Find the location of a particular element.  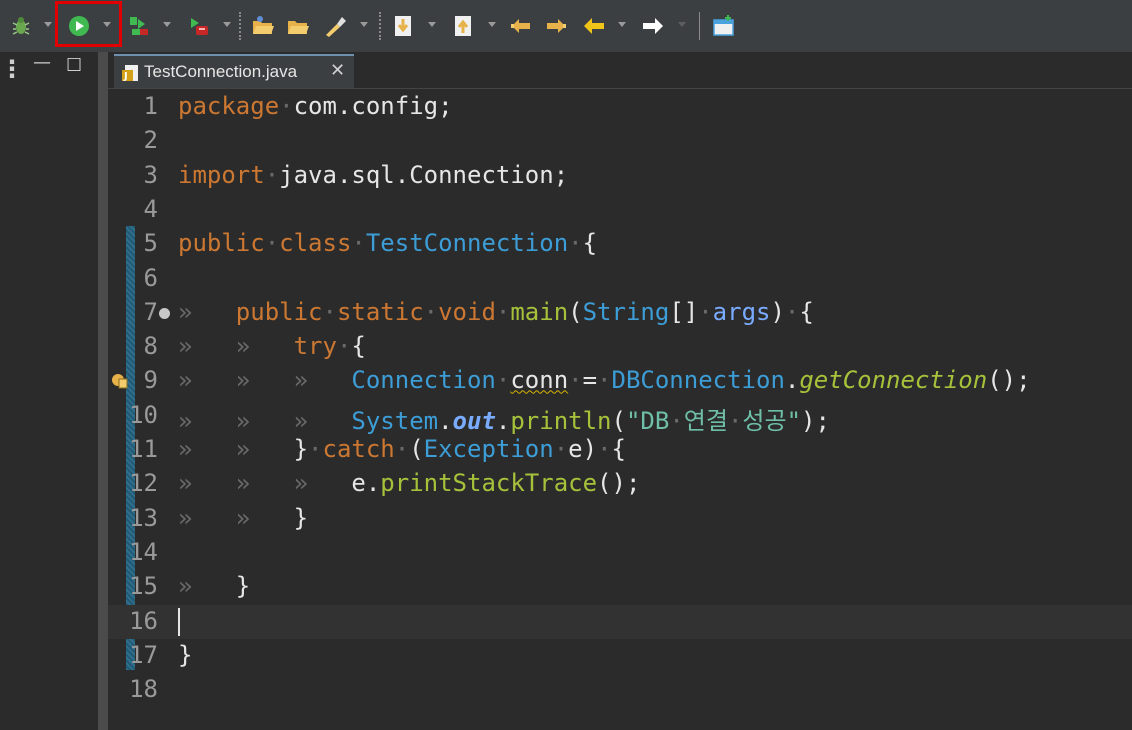

line-number: 8 is located at coordinates (151, 346).